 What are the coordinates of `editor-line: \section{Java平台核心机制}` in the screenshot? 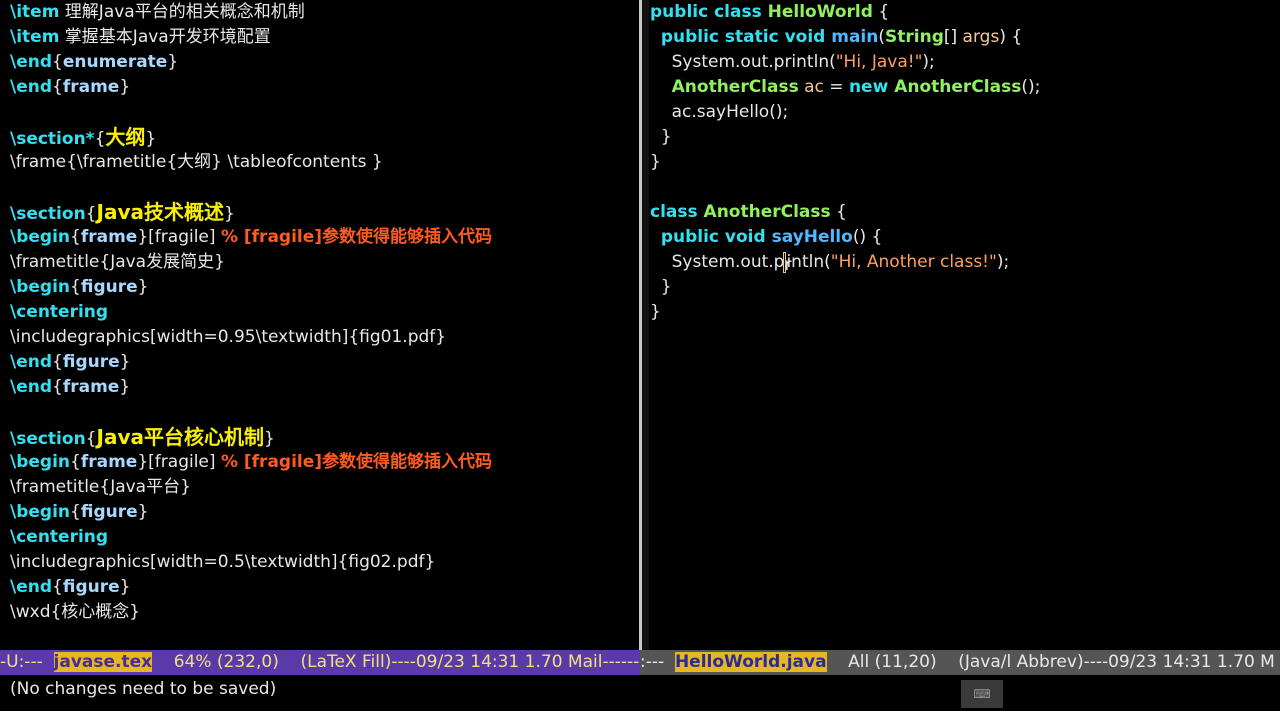 It's located at (319, 437).